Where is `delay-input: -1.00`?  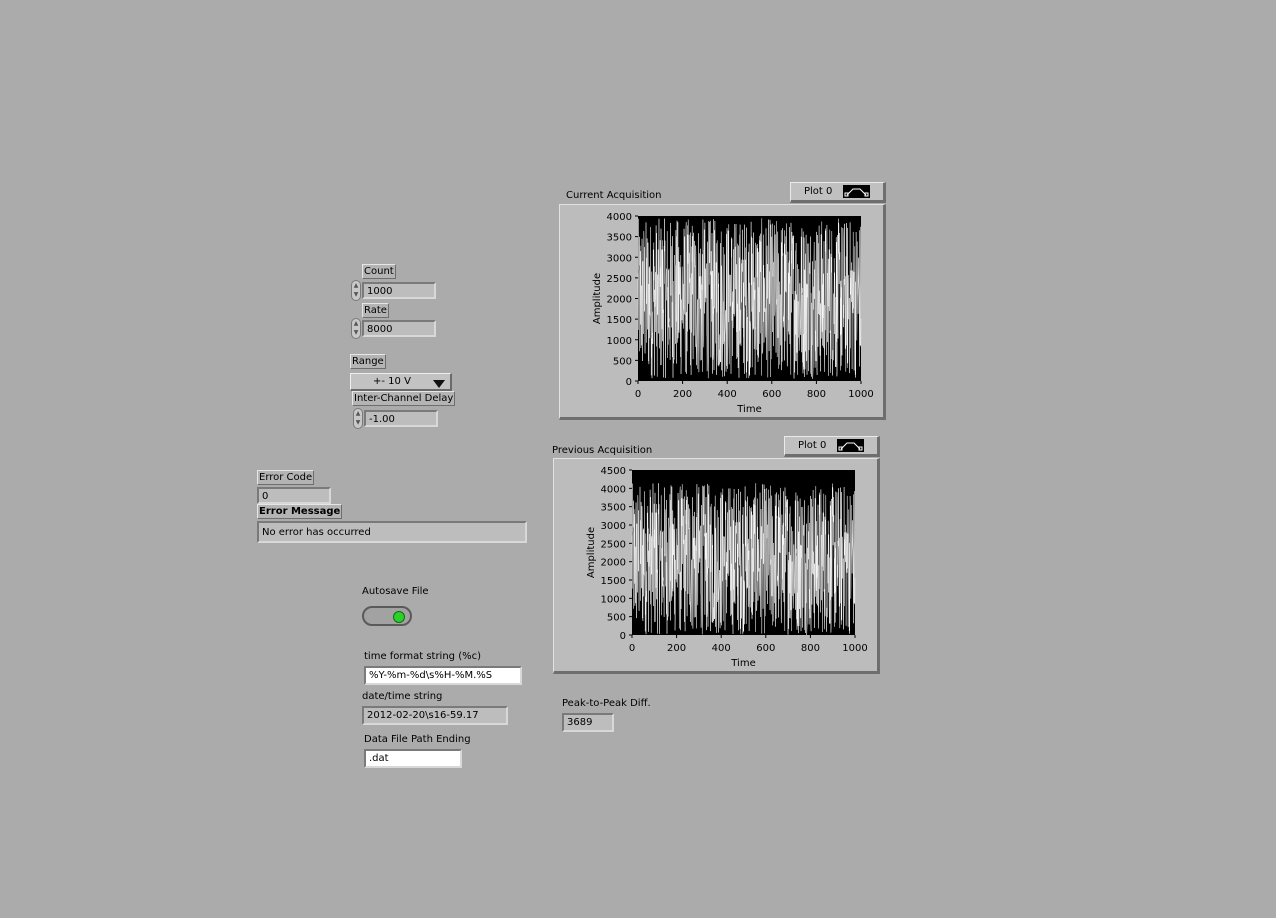 delay-input: -1.00 is located at coordinates (401, 418).